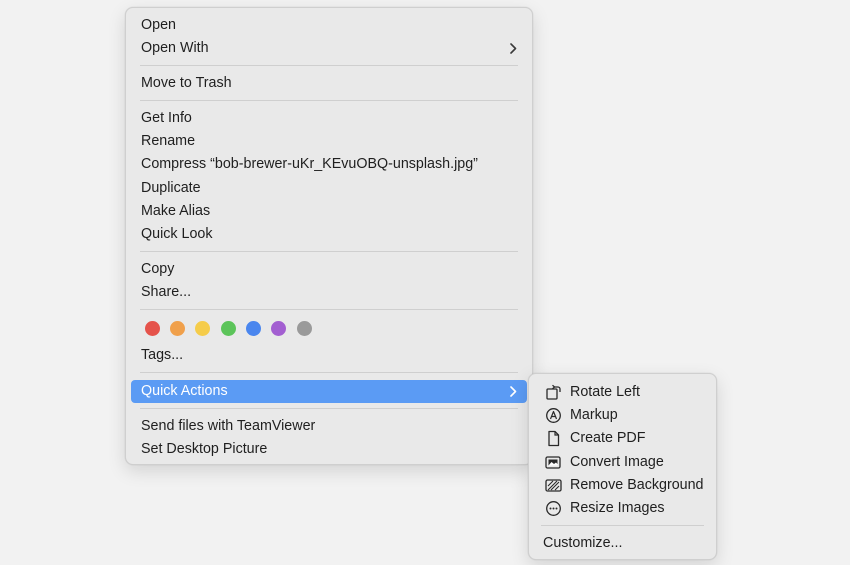 The width and height of the screenshot is (850, 565). Describe the element at coordinates (177, 328) in the screenshot. I see `tag-orange-dot` at that location.